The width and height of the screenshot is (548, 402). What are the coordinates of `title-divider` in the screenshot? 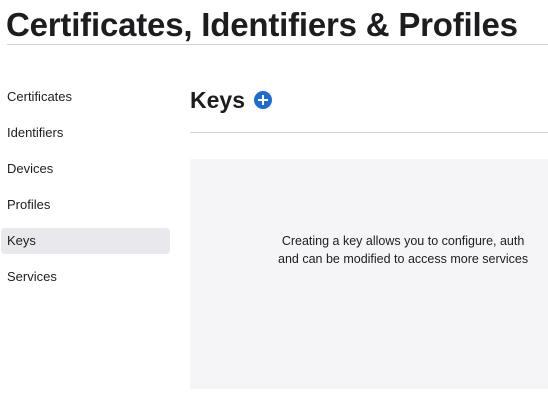 It's located at (277, 44).